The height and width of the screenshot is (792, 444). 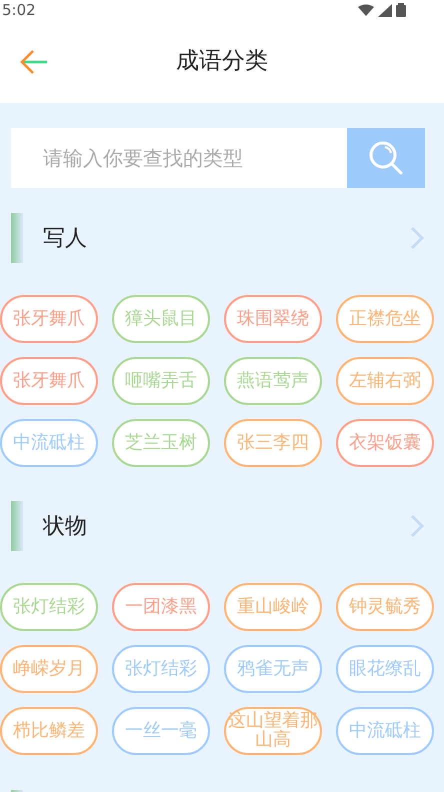 What do you see at coordinates (273, 607) in the screenshot?
I see `idiom-tag: 重山峻岭` at bounding box center [273, 607].